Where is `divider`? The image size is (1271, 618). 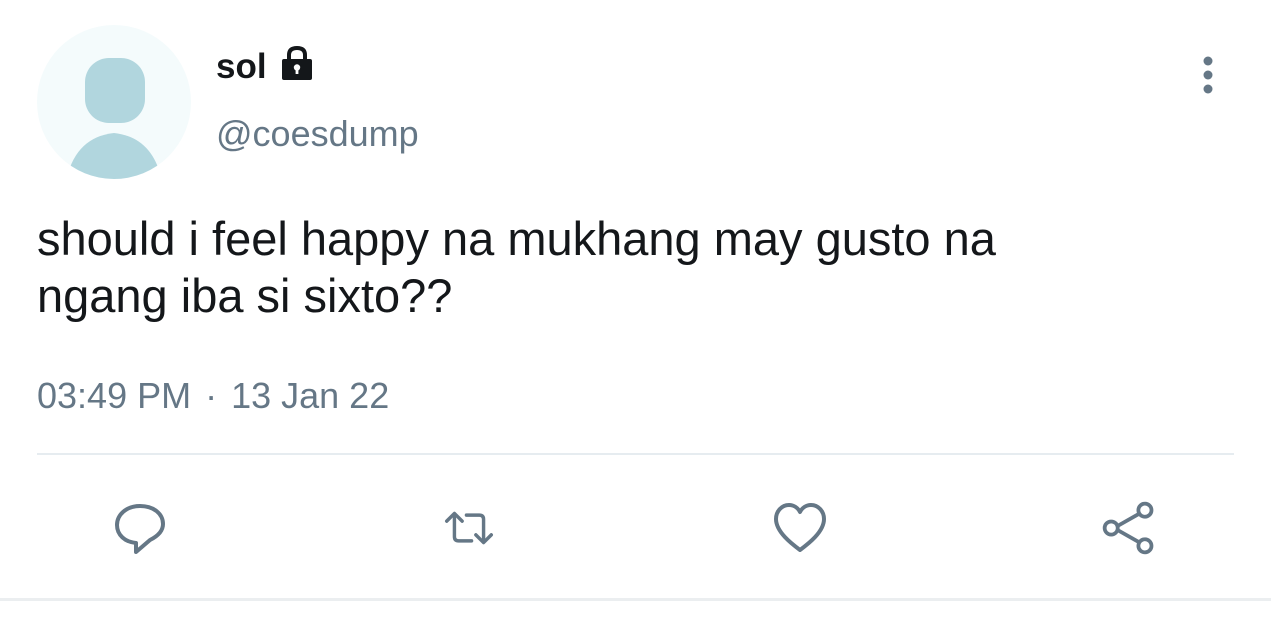 divider is located at coordinates (635, 454).